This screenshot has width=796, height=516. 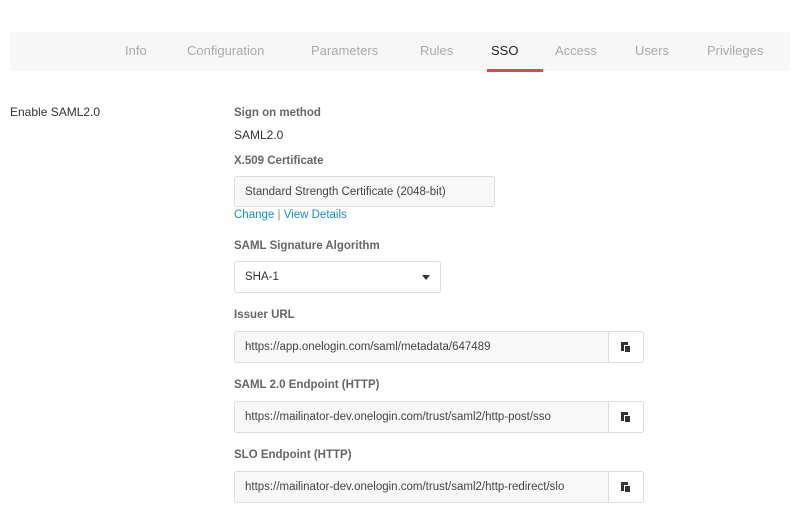 What do you see at coordinates (344, 50) in the screenshot?
I see `tab-parameters: Parameters` at bounding box center [344, 50].